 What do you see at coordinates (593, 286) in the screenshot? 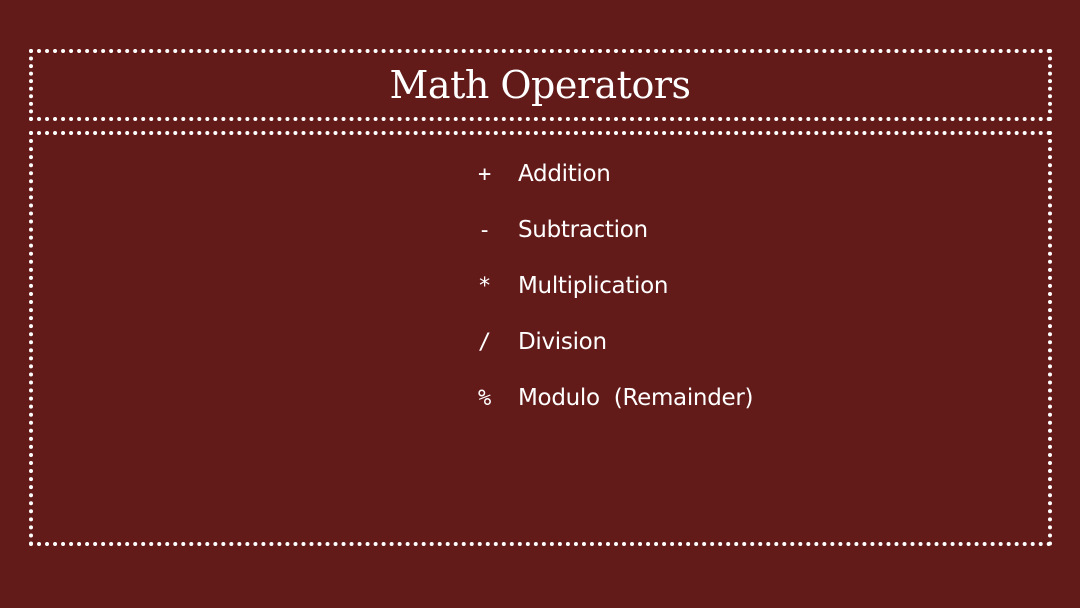
I see `operator-label: Multiplication` at bounding box center [593, 286].